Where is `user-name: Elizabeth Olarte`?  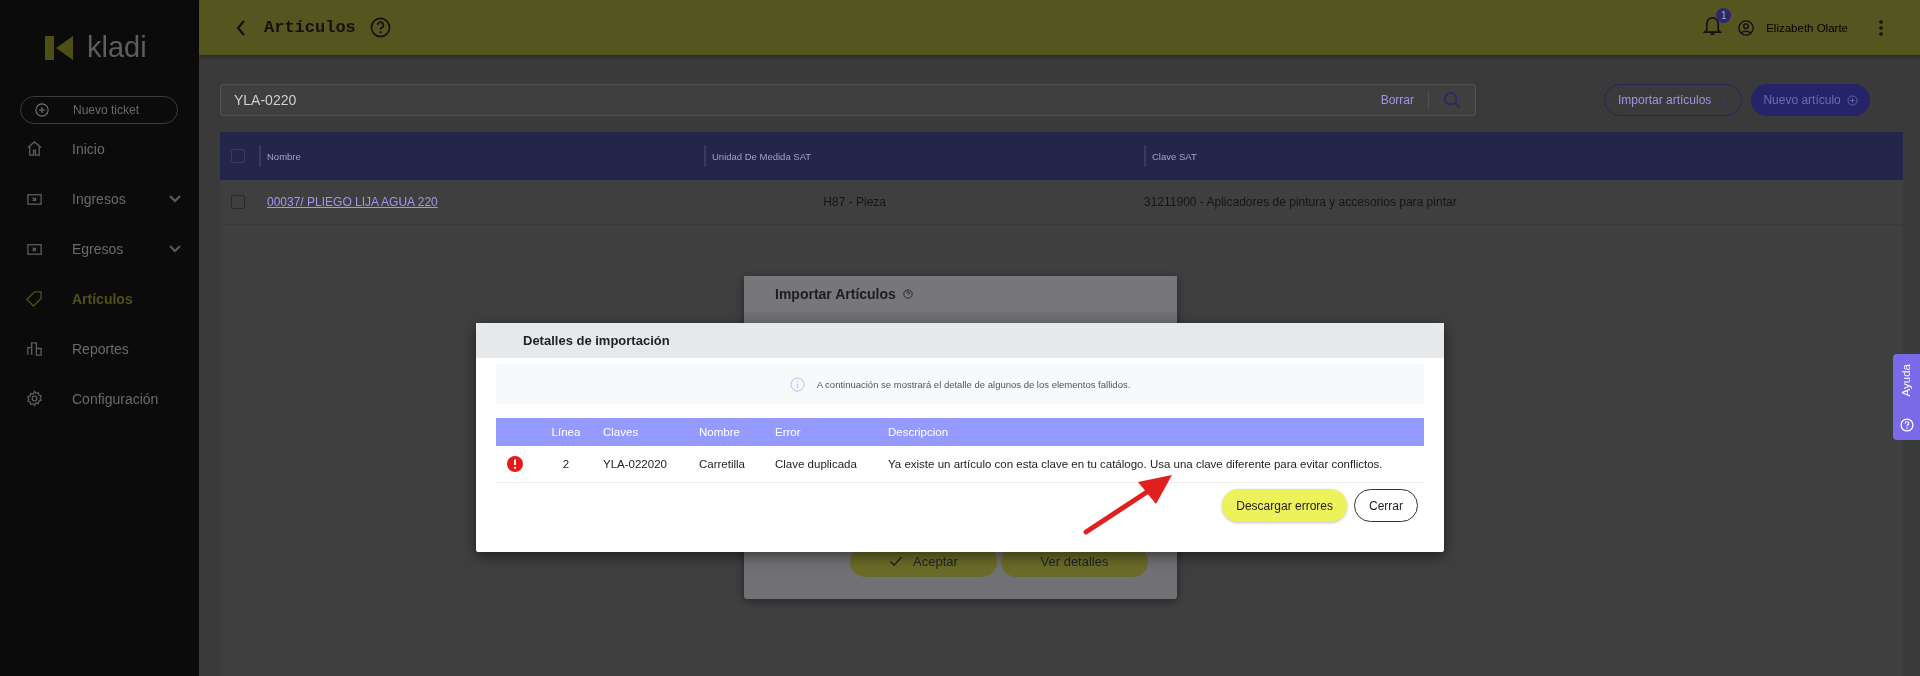 user-name: Elizabeth Olarte is located at coordinates (1807, 27).